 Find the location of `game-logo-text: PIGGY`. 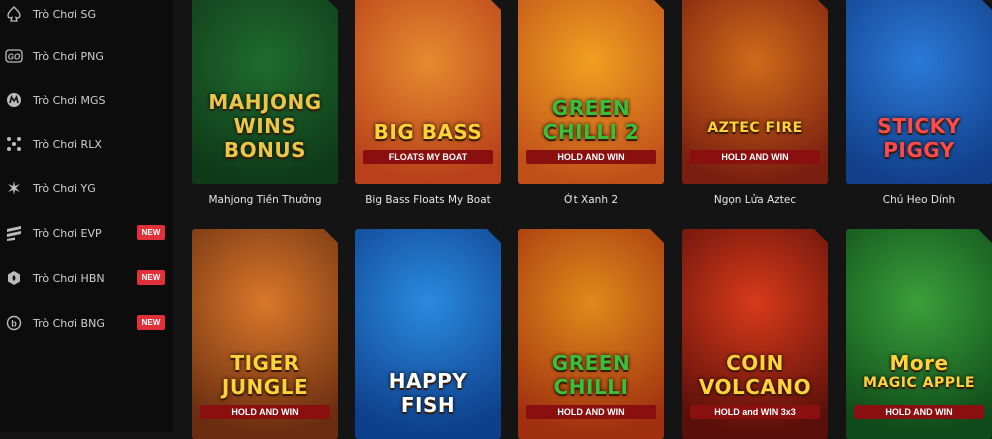

game-logo-text: PIGGY is located at coordinates (919, 150).